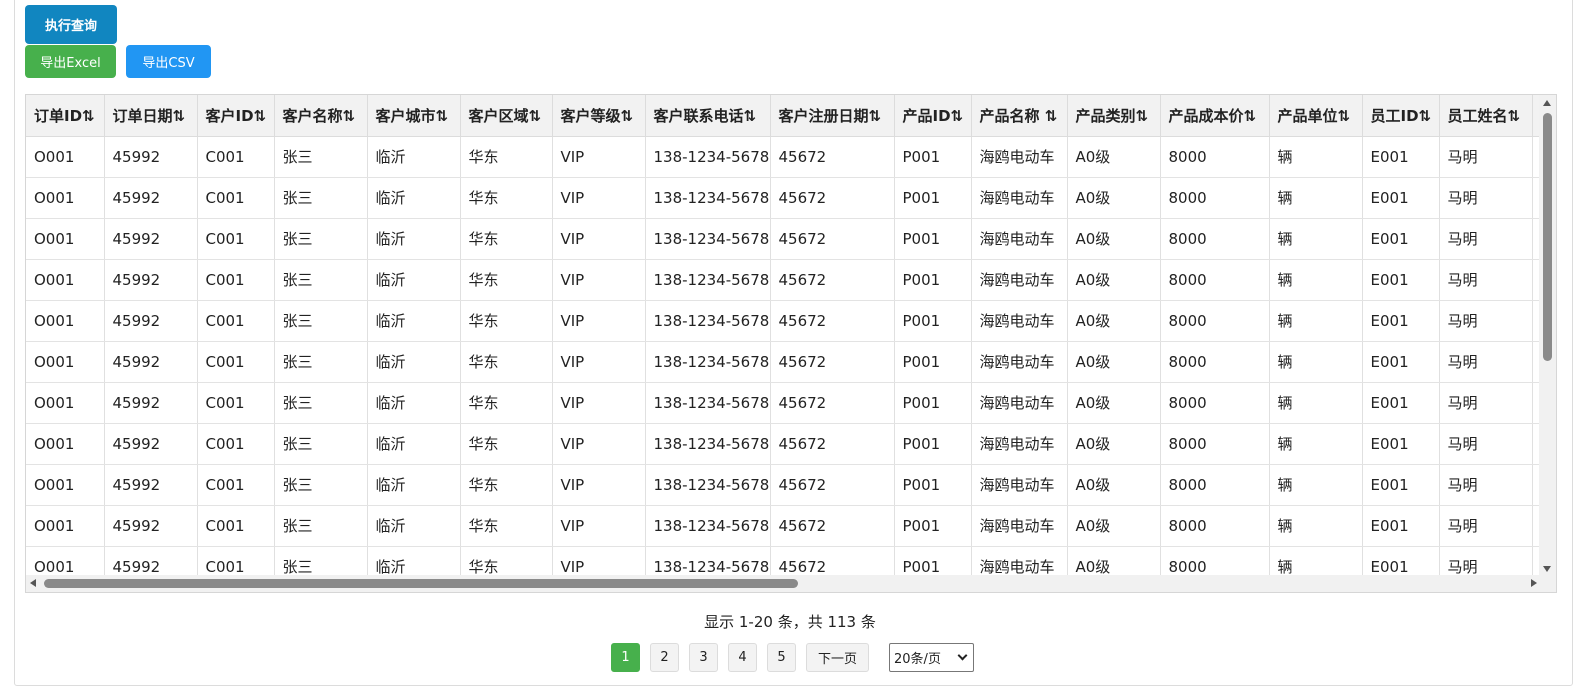  I want to click on scroll-down-icon, so click(1547, 569).